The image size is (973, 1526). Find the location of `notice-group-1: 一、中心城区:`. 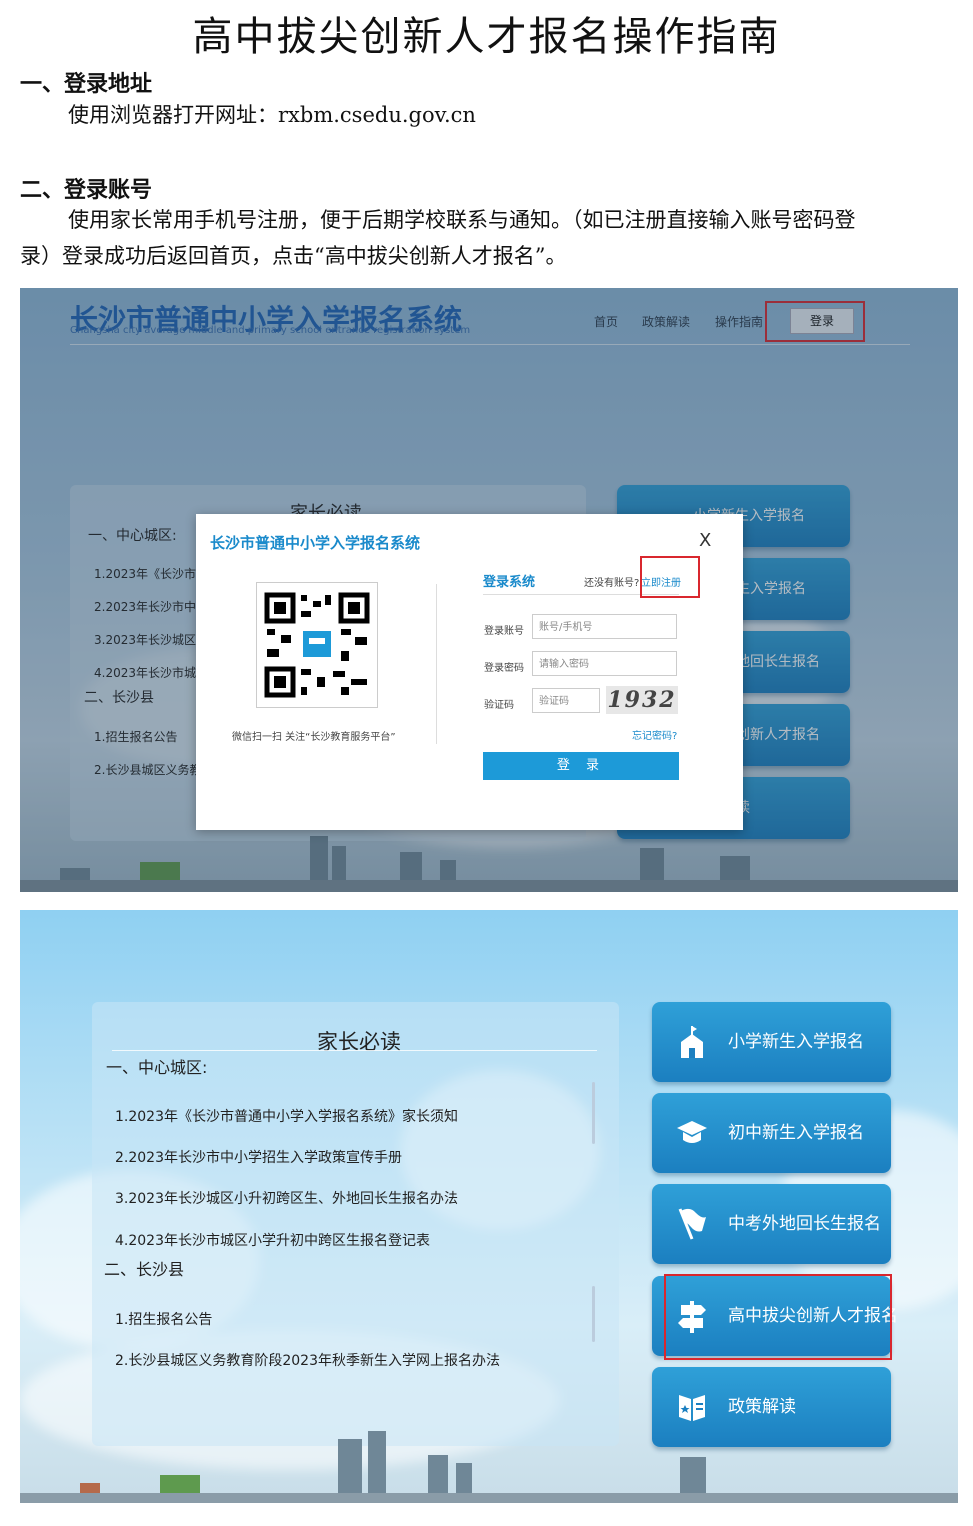

notice-group-1: 一、中心城区: is located at coordinates (157, 1067).